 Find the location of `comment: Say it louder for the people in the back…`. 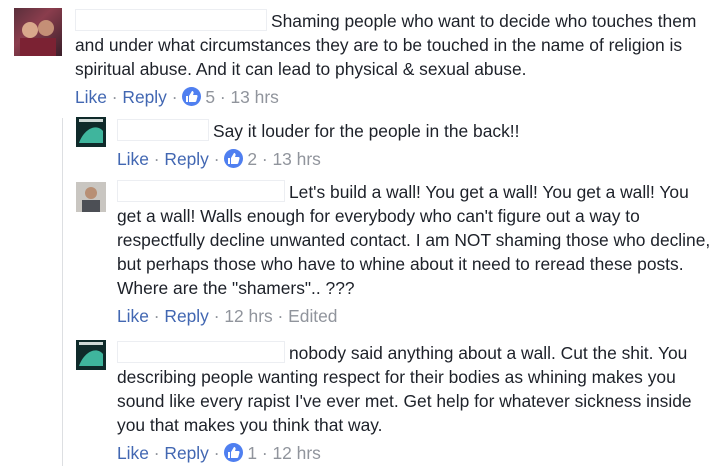

comment: Say it louder for the people in the back… is located at coordinates (417, 145).